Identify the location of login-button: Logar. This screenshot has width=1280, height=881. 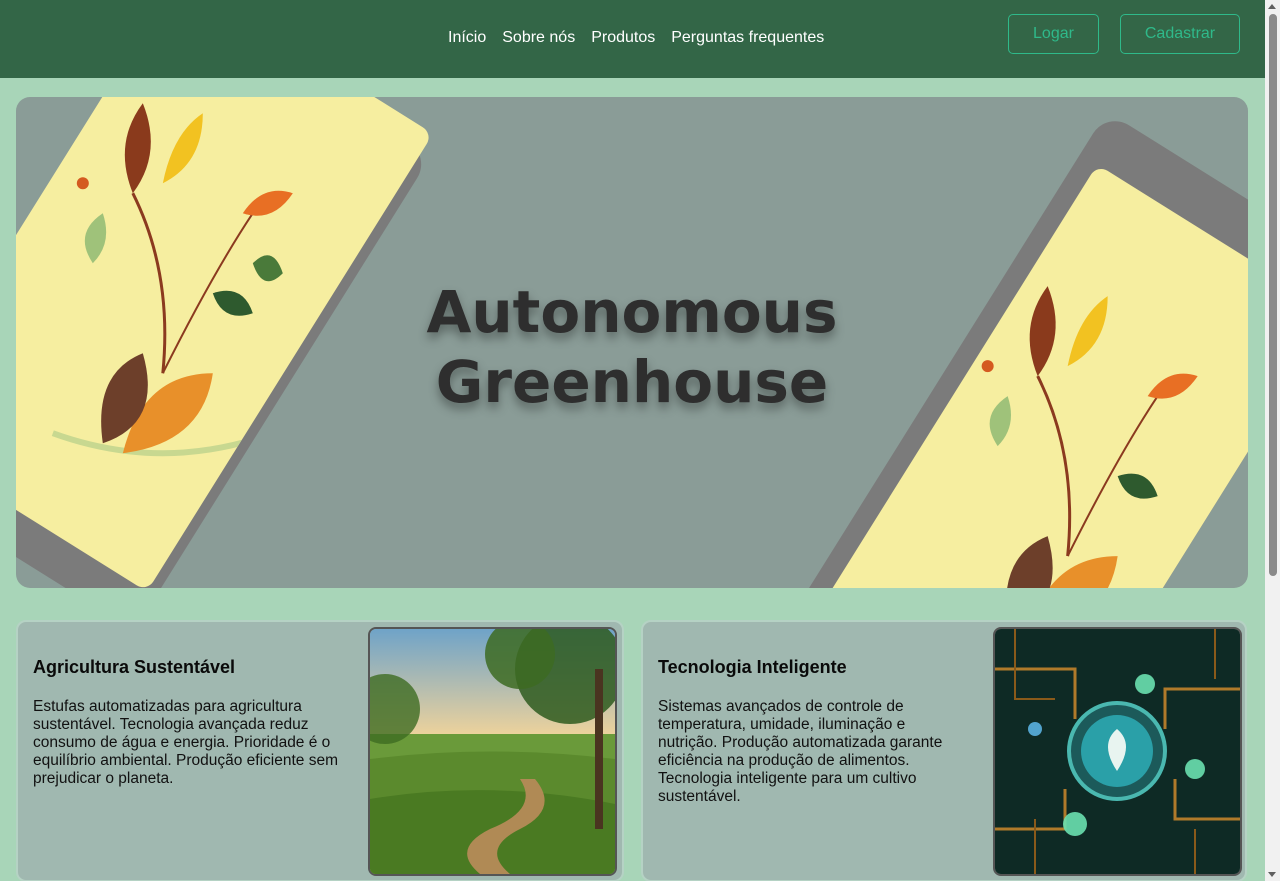
(1053, 34).